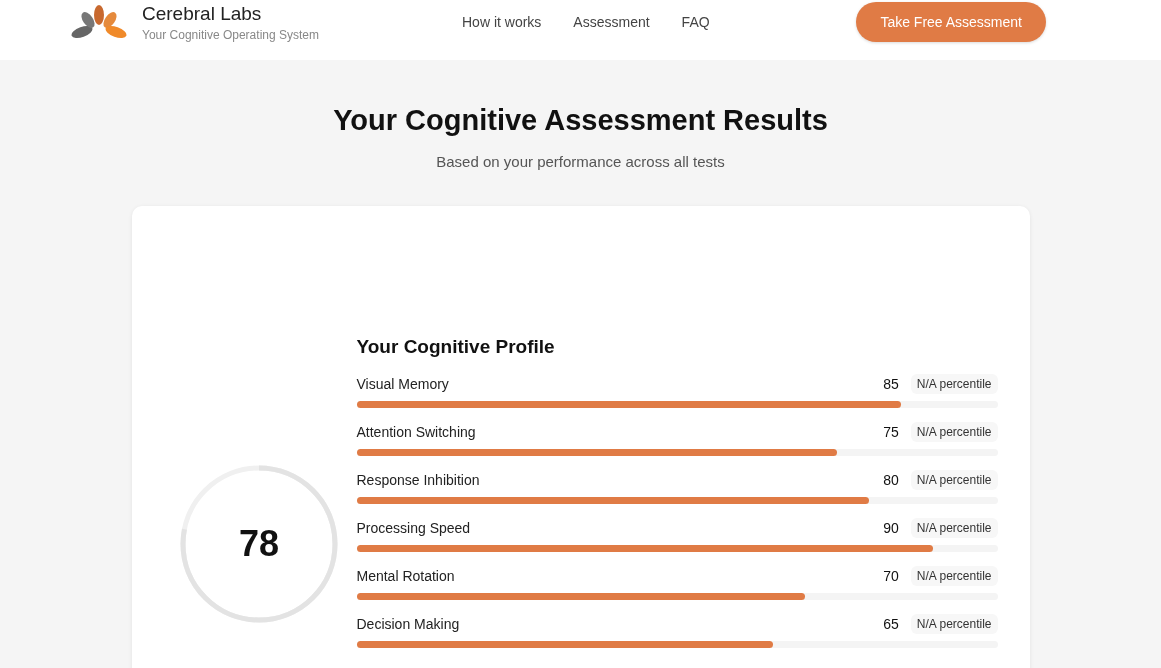  I want to click on skill-score: 80, so click(891, 480).